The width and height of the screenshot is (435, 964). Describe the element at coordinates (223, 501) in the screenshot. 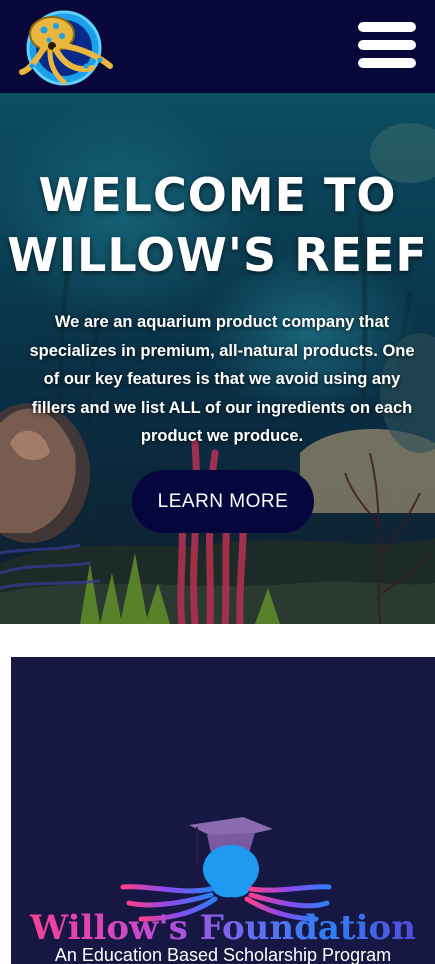

I see `learn-more-button: LEARN MORE` at that location.